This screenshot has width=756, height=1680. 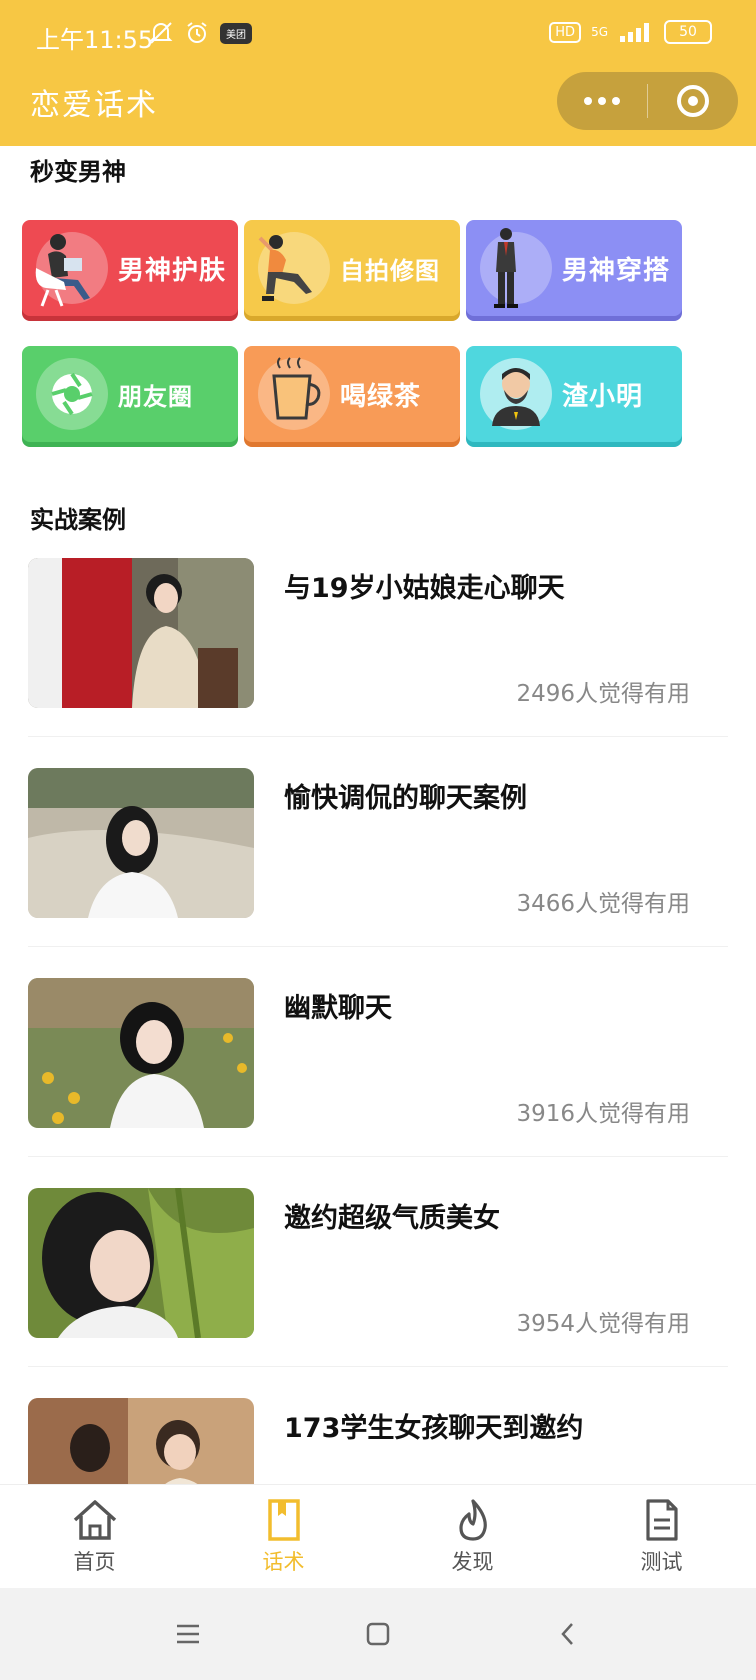 I want to click on tile-selfie: 自拍修图, so click(x=352, y=268).